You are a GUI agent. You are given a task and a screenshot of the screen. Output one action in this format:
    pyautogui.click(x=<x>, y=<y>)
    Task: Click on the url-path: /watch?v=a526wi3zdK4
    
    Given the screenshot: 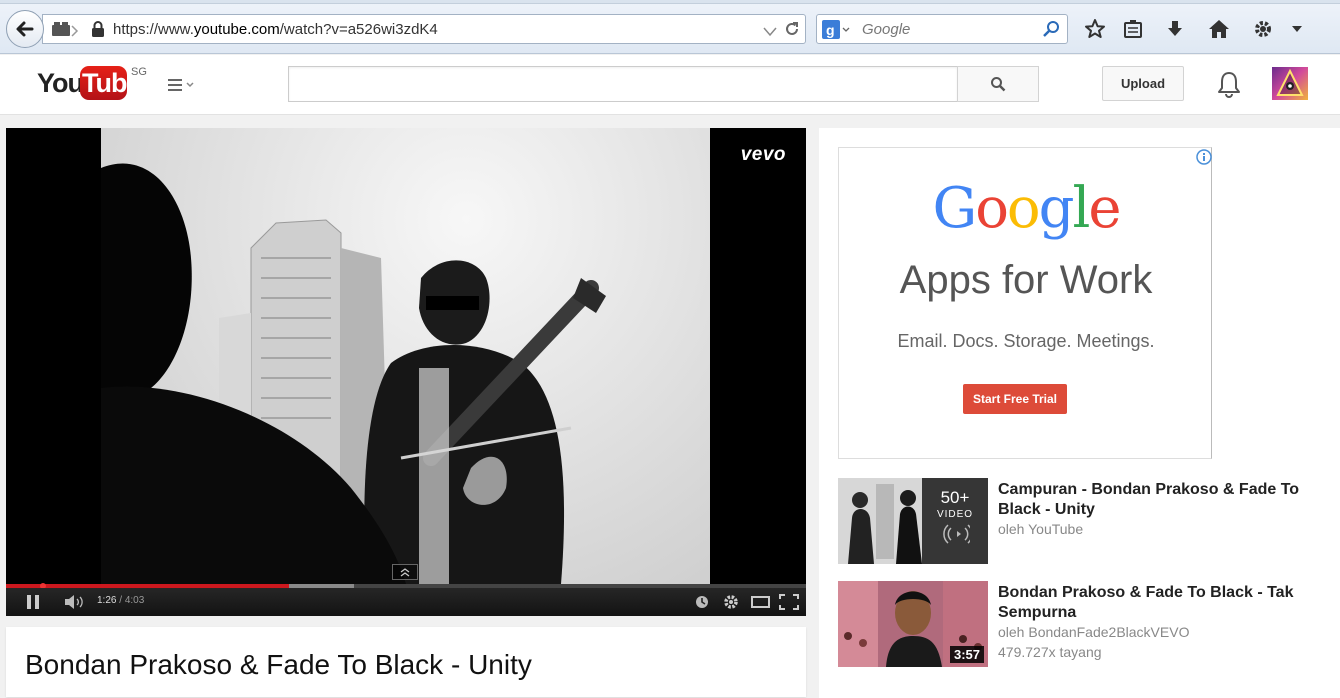 What is the action you would take?
    pyautogui.click(x=358, y=29)
    